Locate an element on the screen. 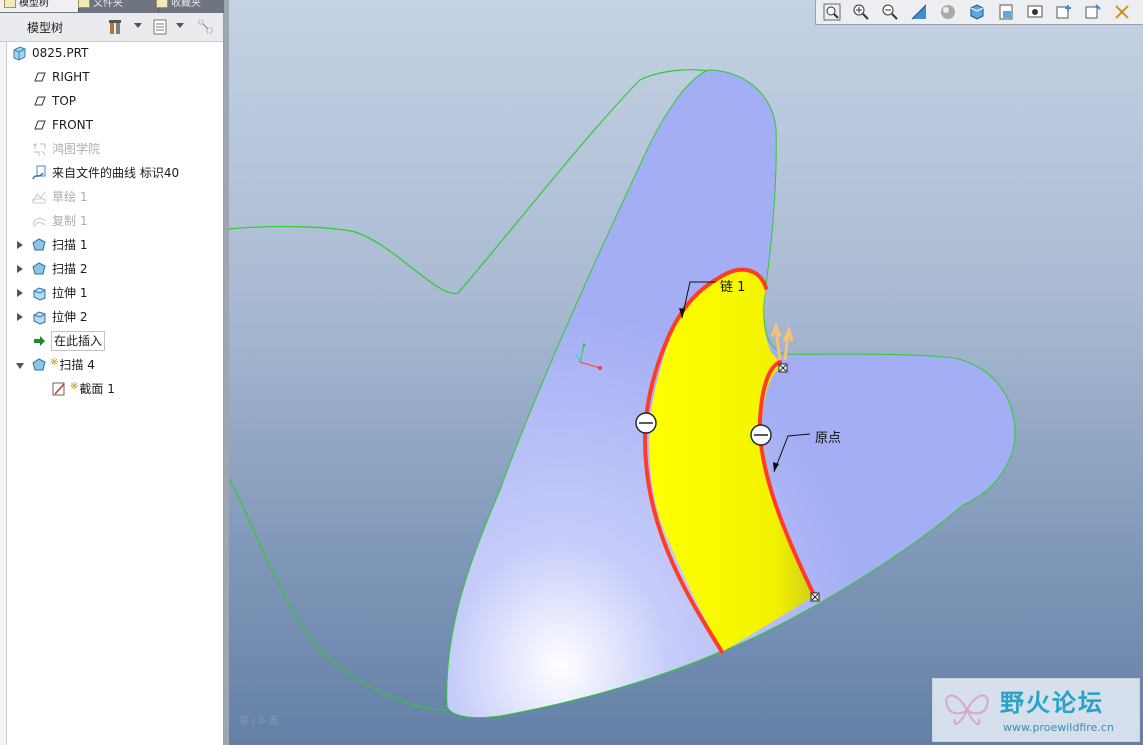 This screenshot has height=745, width=1143. tree-toolbar: 模型树 is located at coordinates (111, 27).